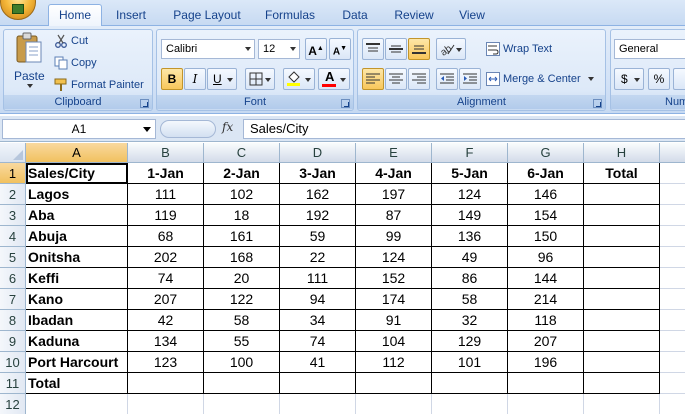 Image resolution: width=685 pixels, height=414 pixels. I want to click on cell-c9: 55, so click(242, 341).